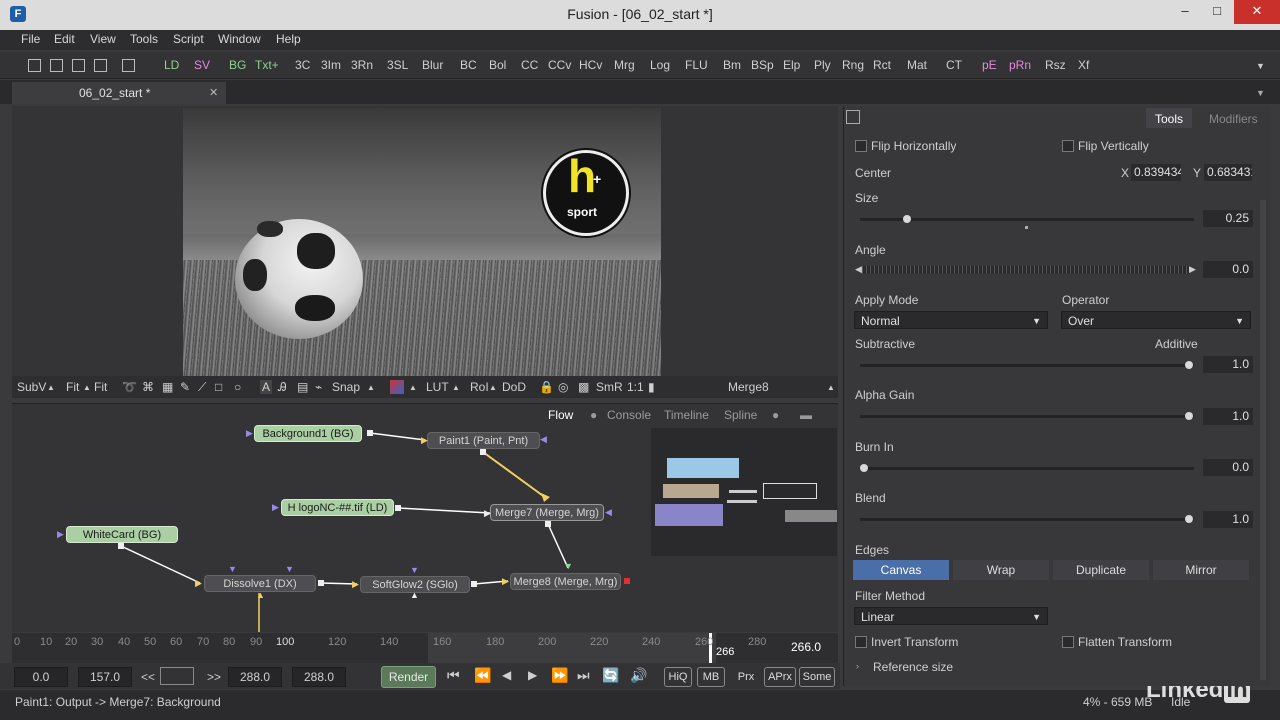 This screenshot has width=1280, height=720. I want to click on tab-modifiers: Modifiers, so click(1233, 119).